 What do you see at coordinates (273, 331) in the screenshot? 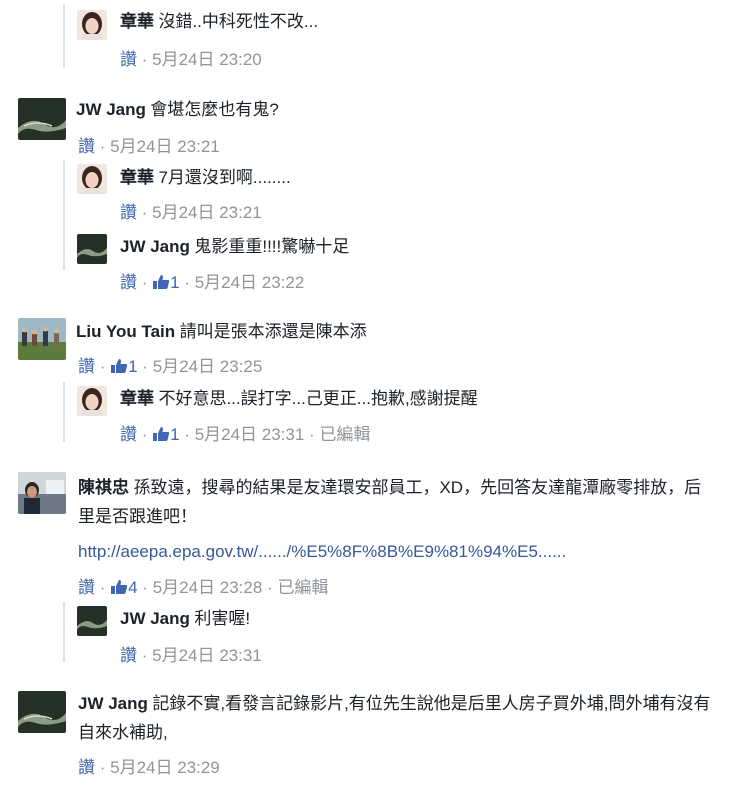
I see `comment-text: 請叫是張本添還是陳本添` at bounding box center [273, 331].